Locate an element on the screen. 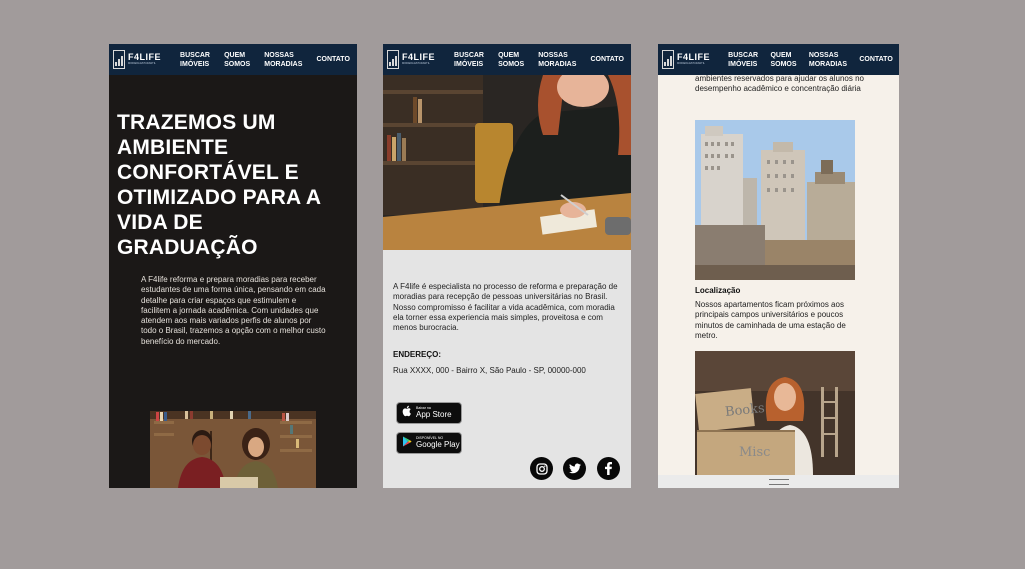 This screenshot has height=569, width=1025. address-label: ENDEREÇO: is located at coordinates (417, 354).